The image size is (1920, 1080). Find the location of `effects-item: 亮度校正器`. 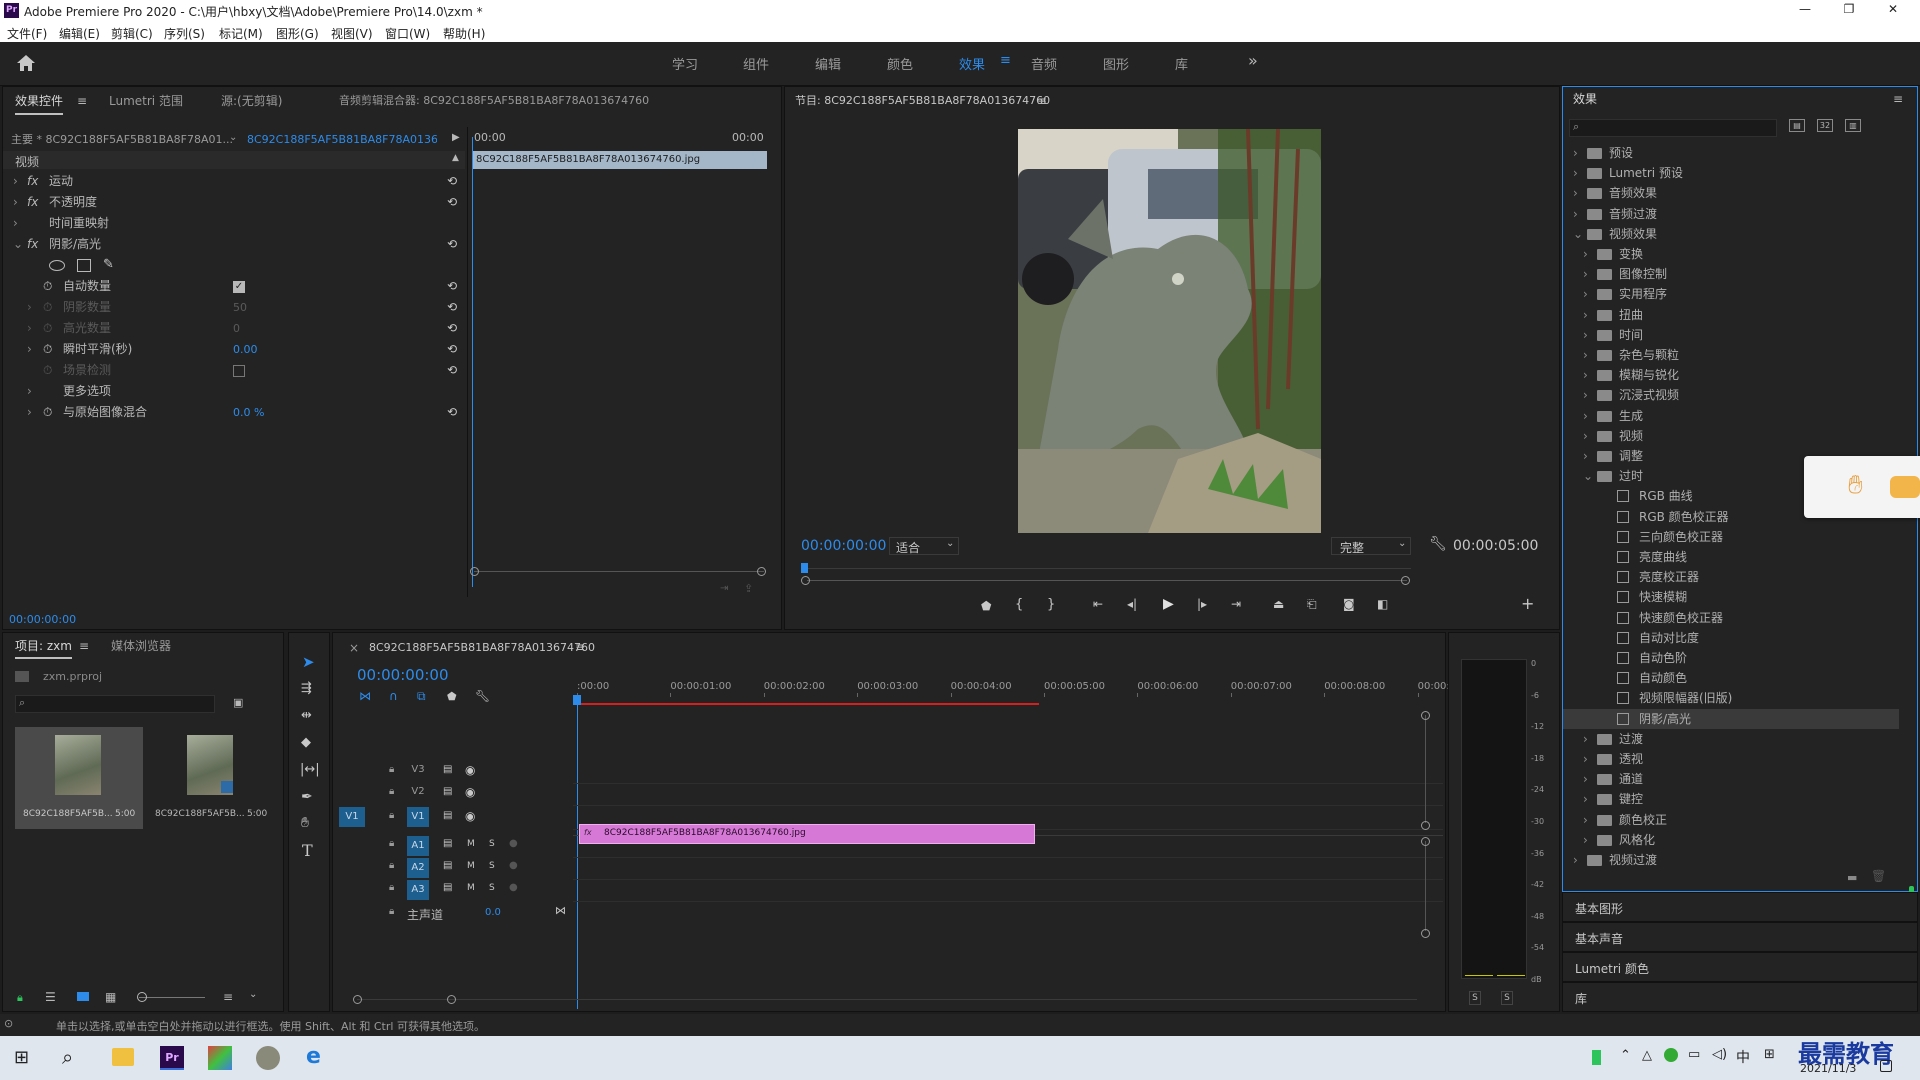

effects-item: 亮度校正器 is located at coordinates (1731, 577).